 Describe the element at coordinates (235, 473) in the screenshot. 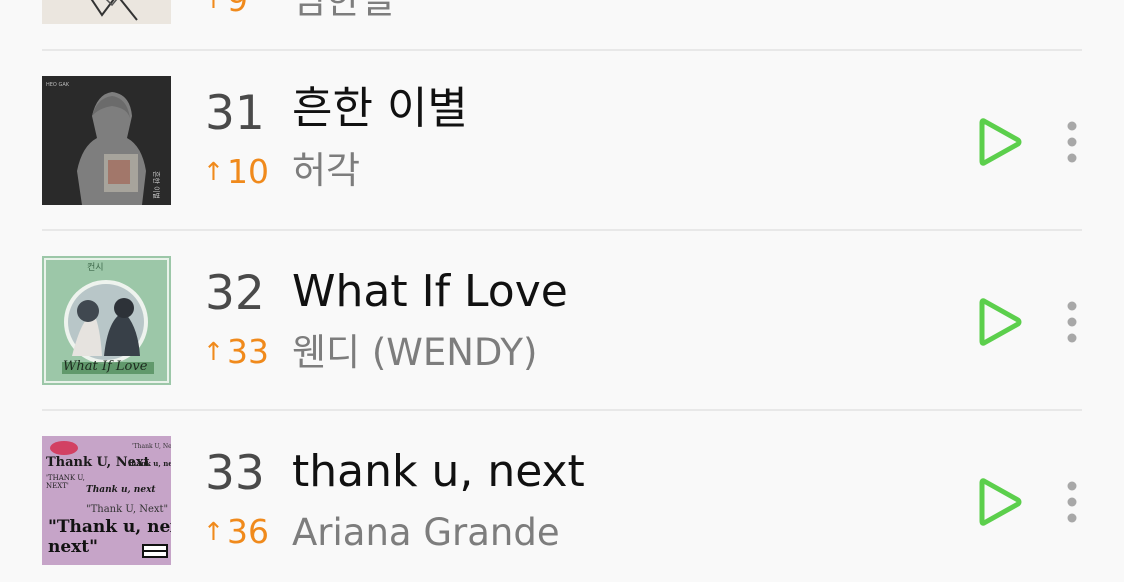

I see `rank-number: 33` at that location.